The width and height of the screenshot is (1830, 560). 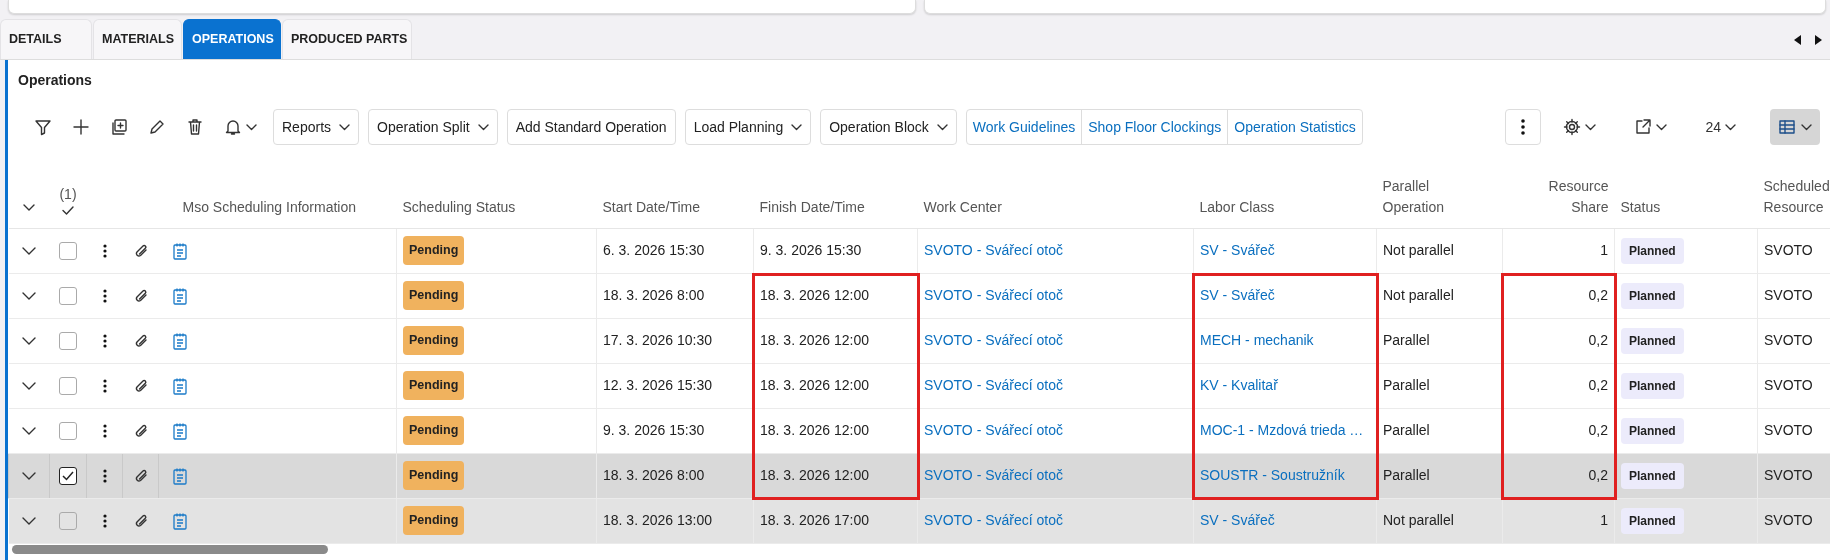 What do you see at coordinates (170, 549) in the screenshot?
I see `scrollbar` at bounding box center [170, 549].